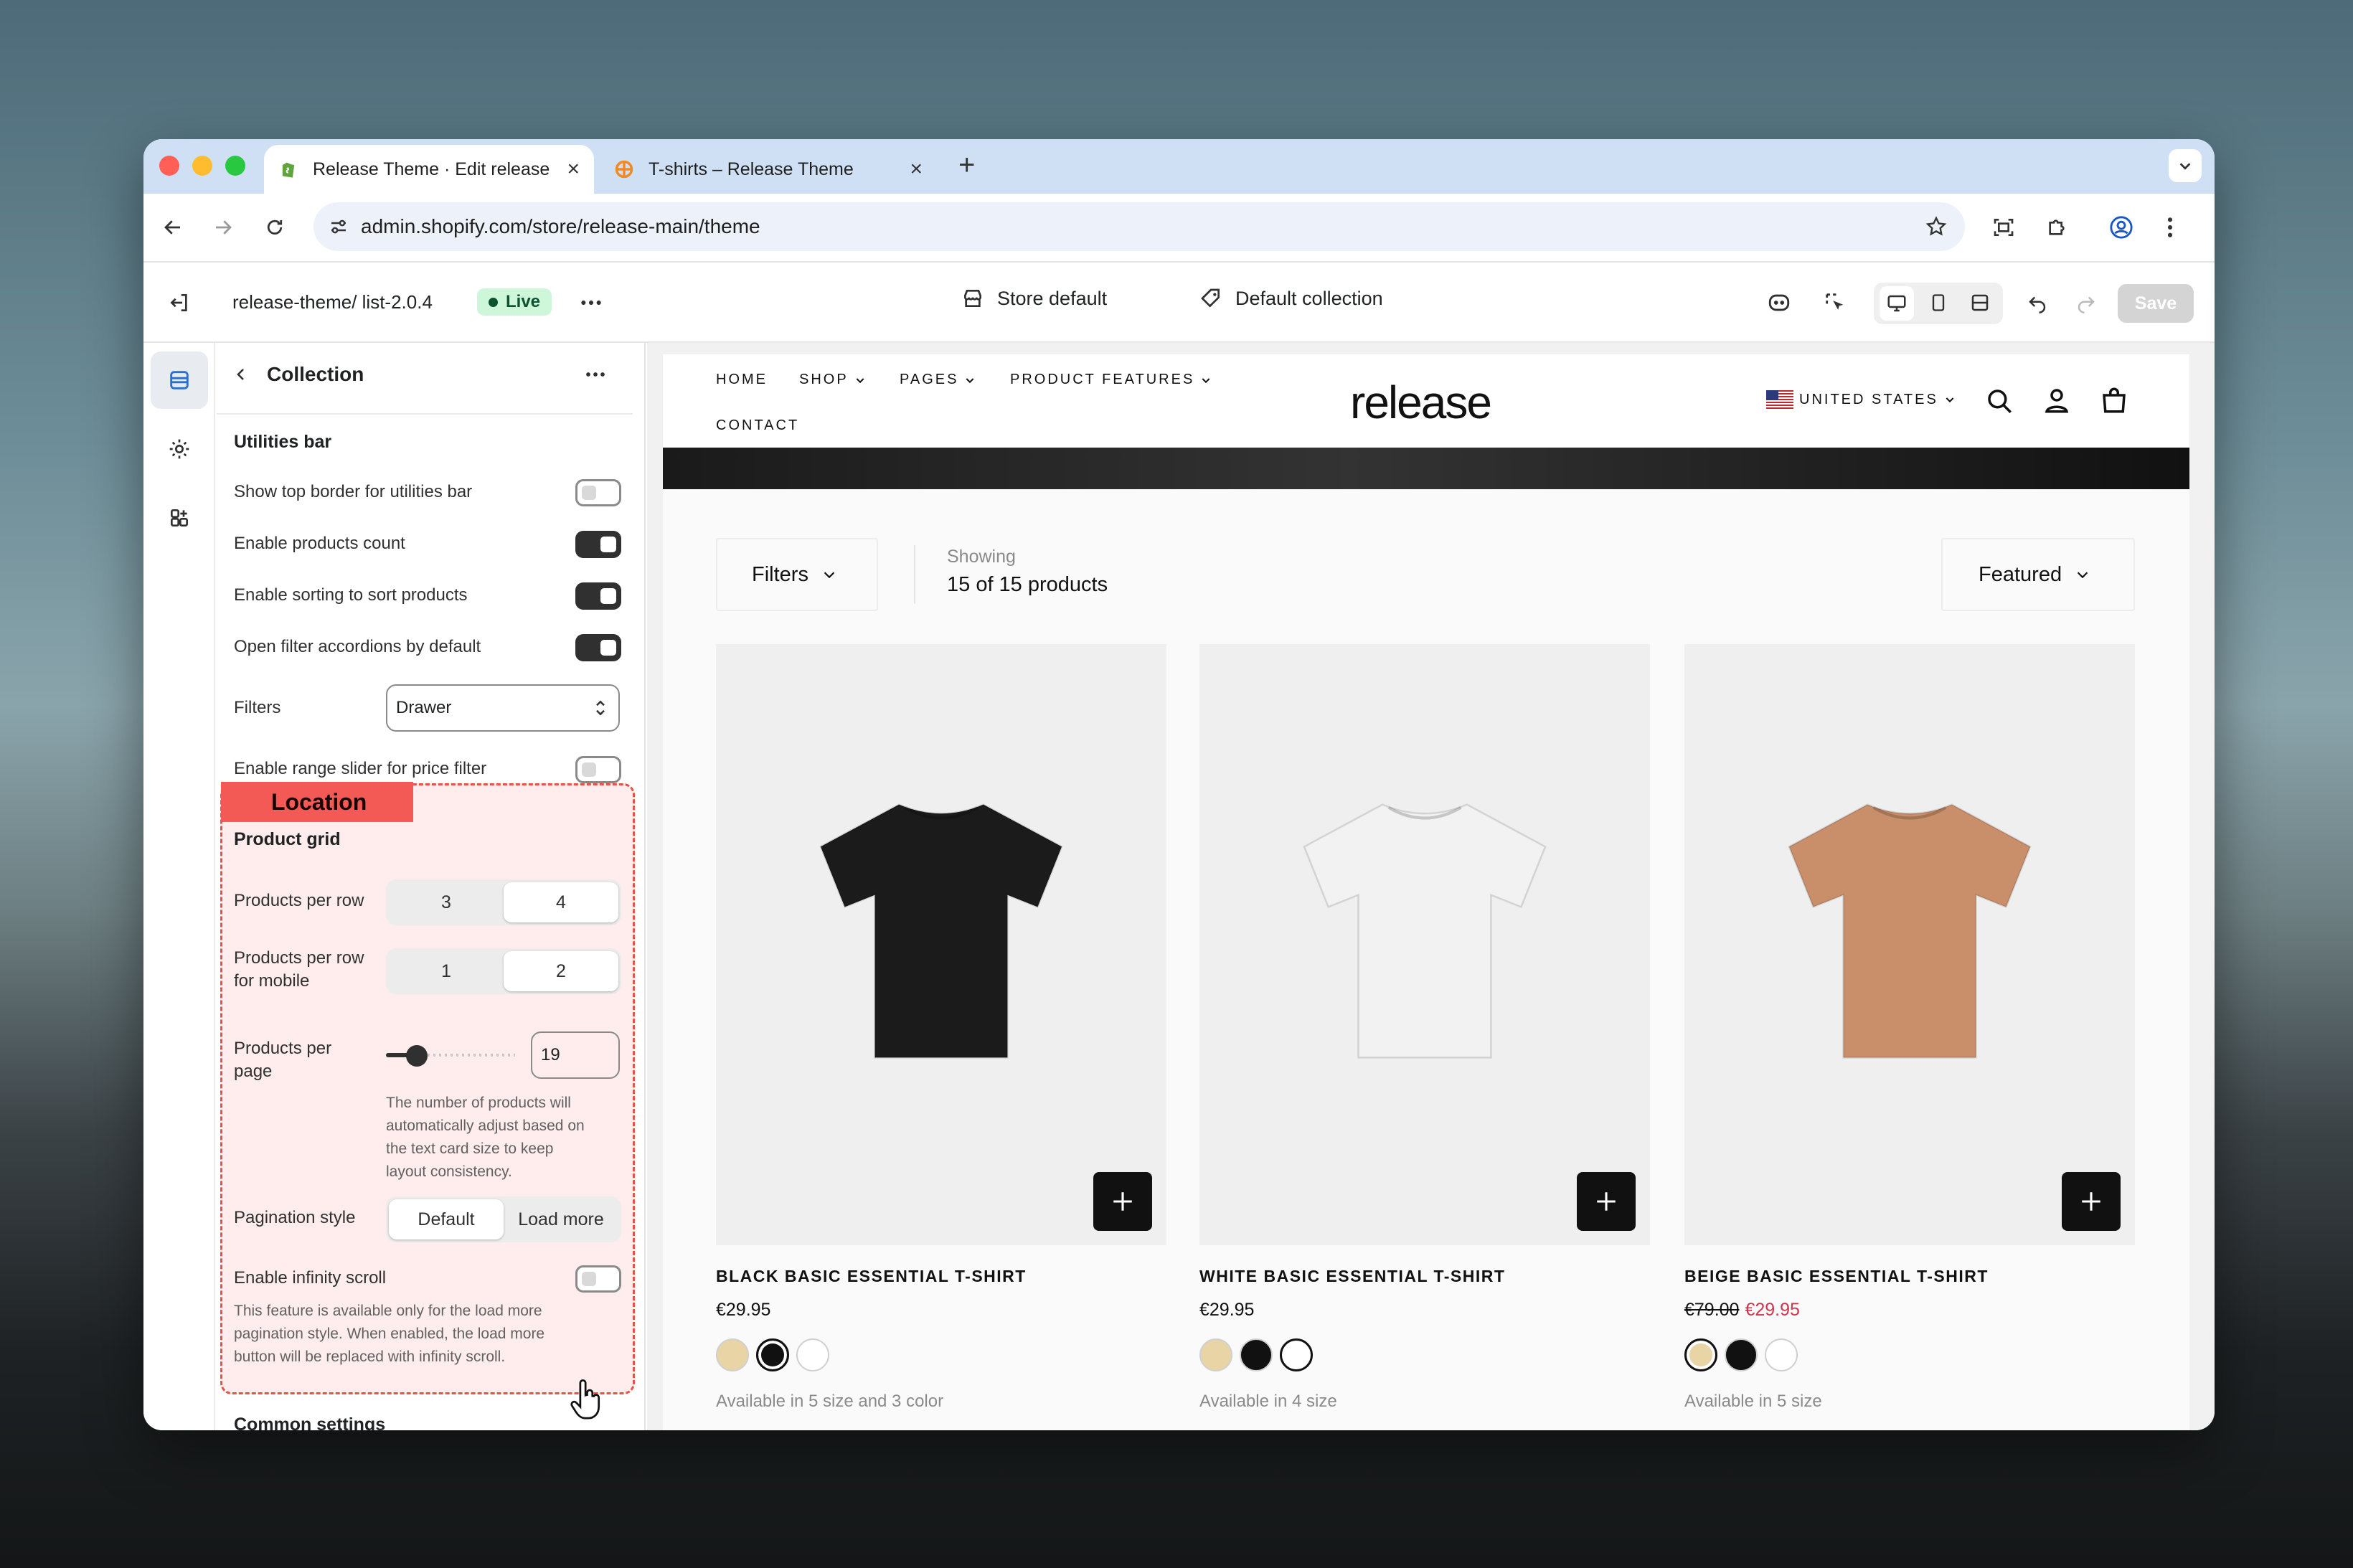  I want to click on puzzle-icon, so click(2057, 227).